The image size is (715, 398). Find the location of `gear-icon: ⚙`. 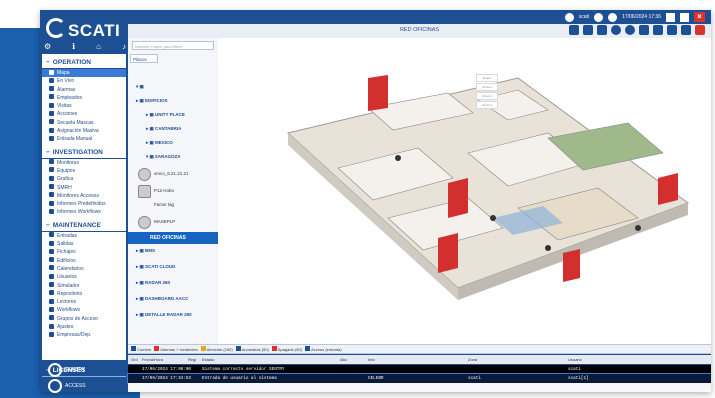

gear-icon: ⚙ is located at coordinates (47, 46).